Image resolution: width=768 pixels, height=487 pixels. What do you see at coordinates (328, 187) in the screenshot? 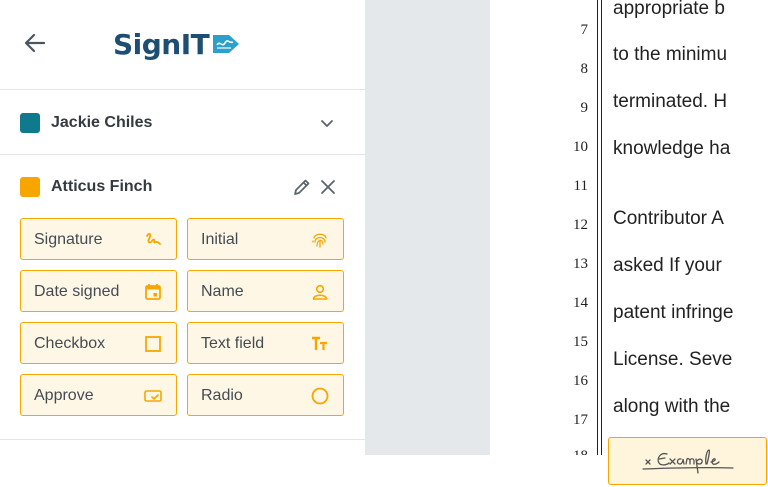
I see `close-icon` at bounding box center [328, 187].